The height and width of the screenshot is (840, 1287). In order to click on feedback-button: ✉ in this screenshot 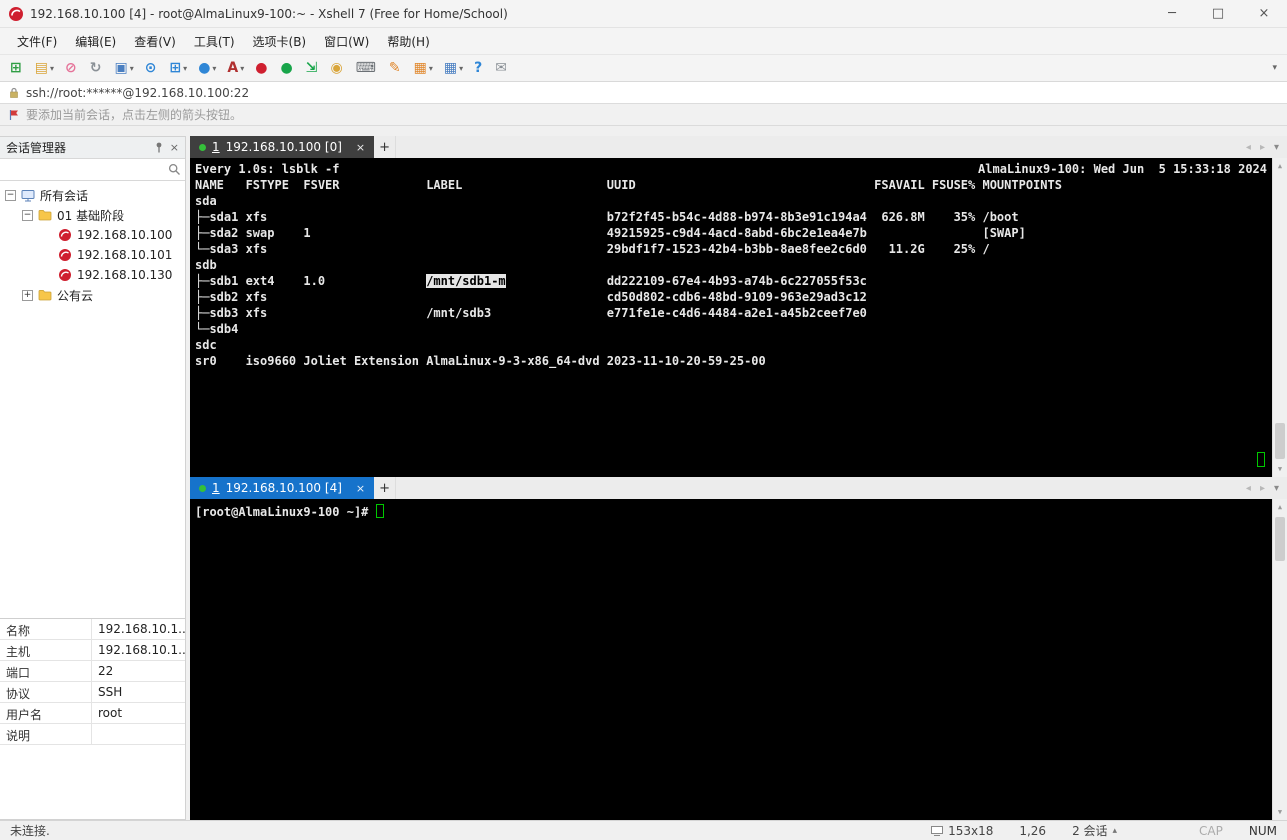, I will do `click(502, 68)`.